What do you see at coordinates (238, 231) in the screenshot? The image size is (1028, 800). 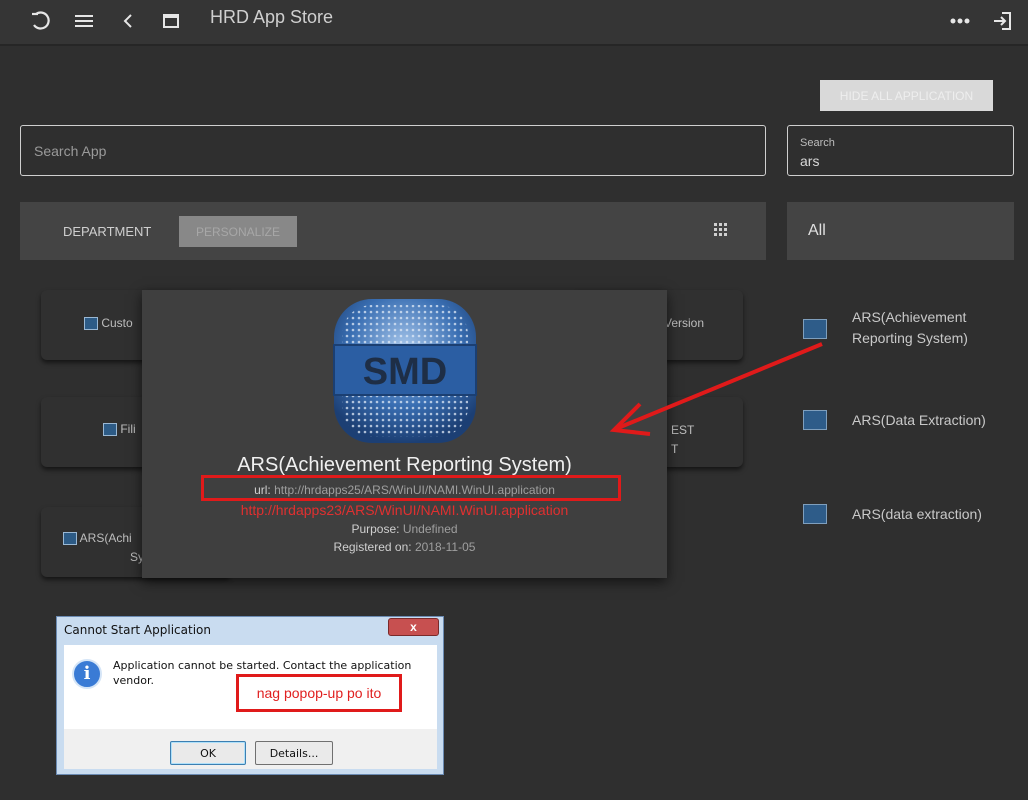 I see `tab-personalize: PERSONALIZE` at bounding box center [238, 231].